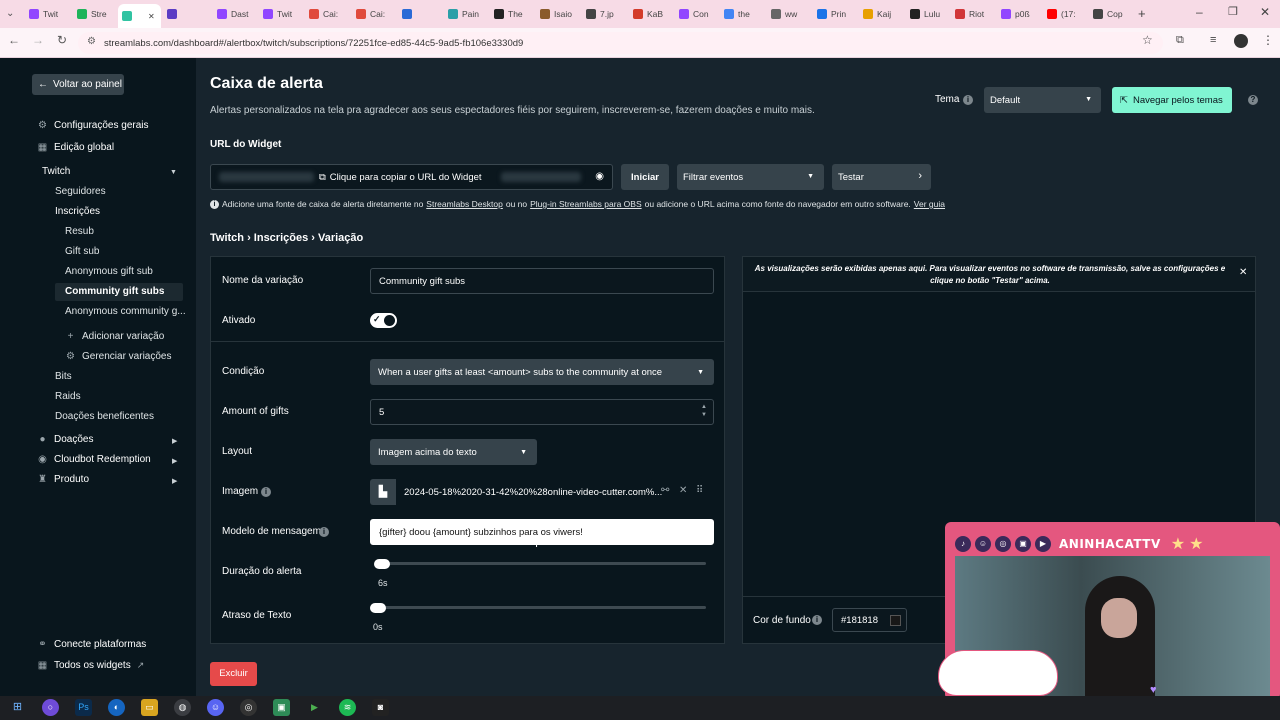 The image size is (1280, 720). Describe the element at coordinates (65, 439) in the screenshot. I see `sidebar-item-donations: ● Doações` at that location.